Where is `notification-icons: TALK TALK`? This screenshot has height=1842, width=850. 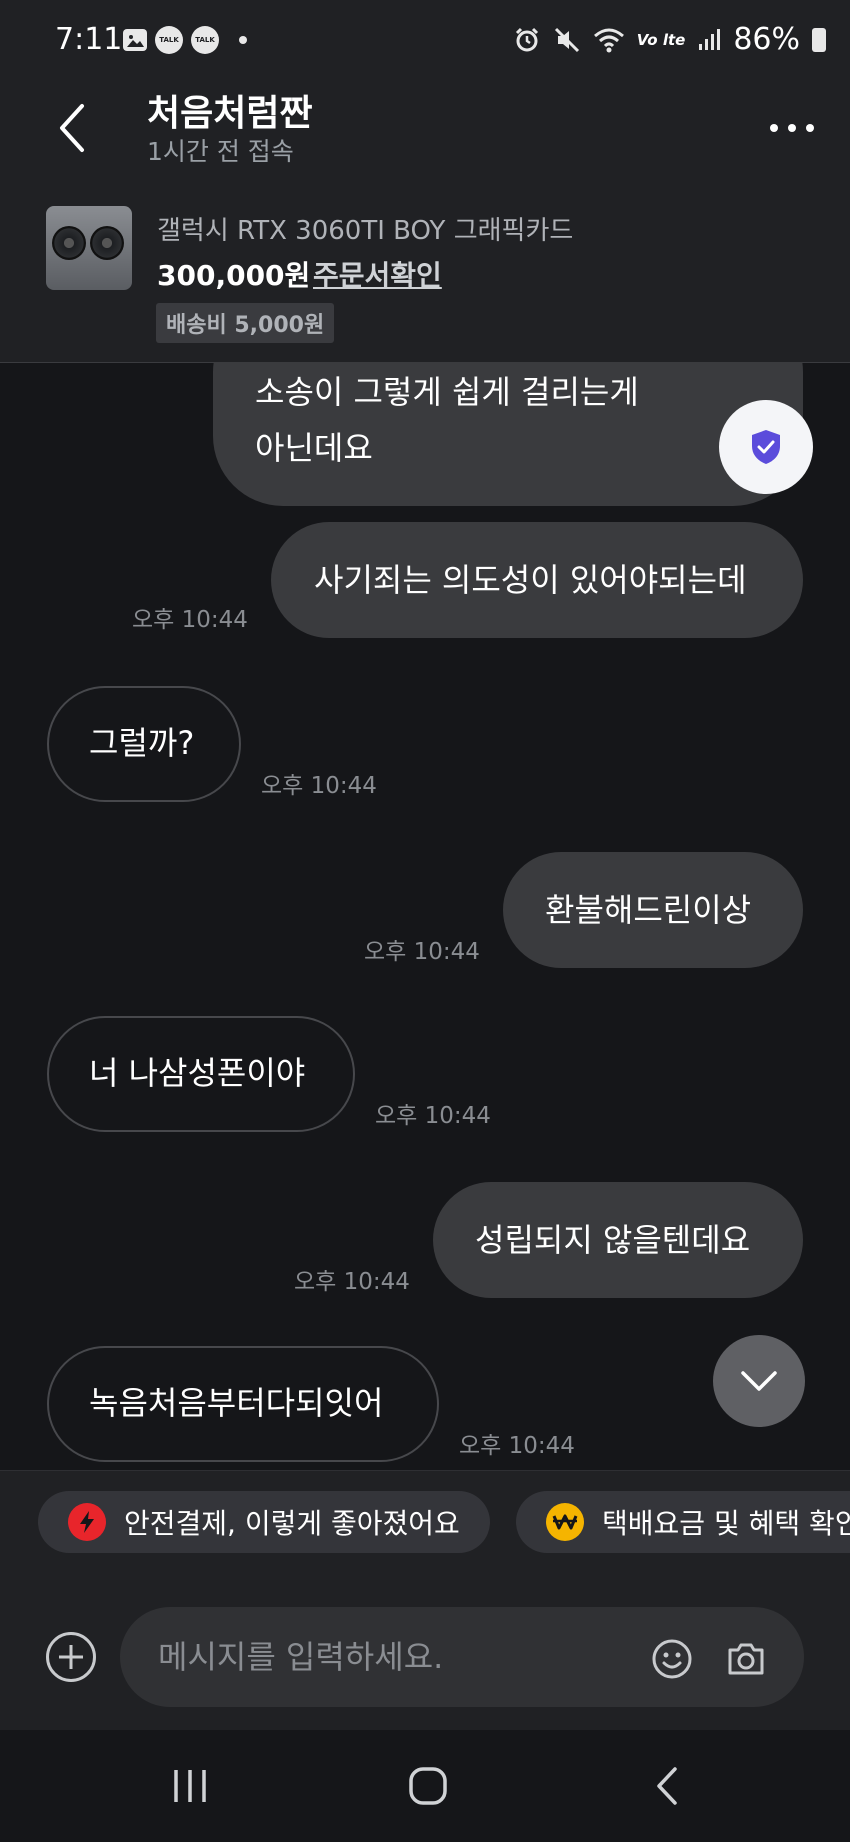 notification-icons: TALK TALK is located at coordinates (185, 40).